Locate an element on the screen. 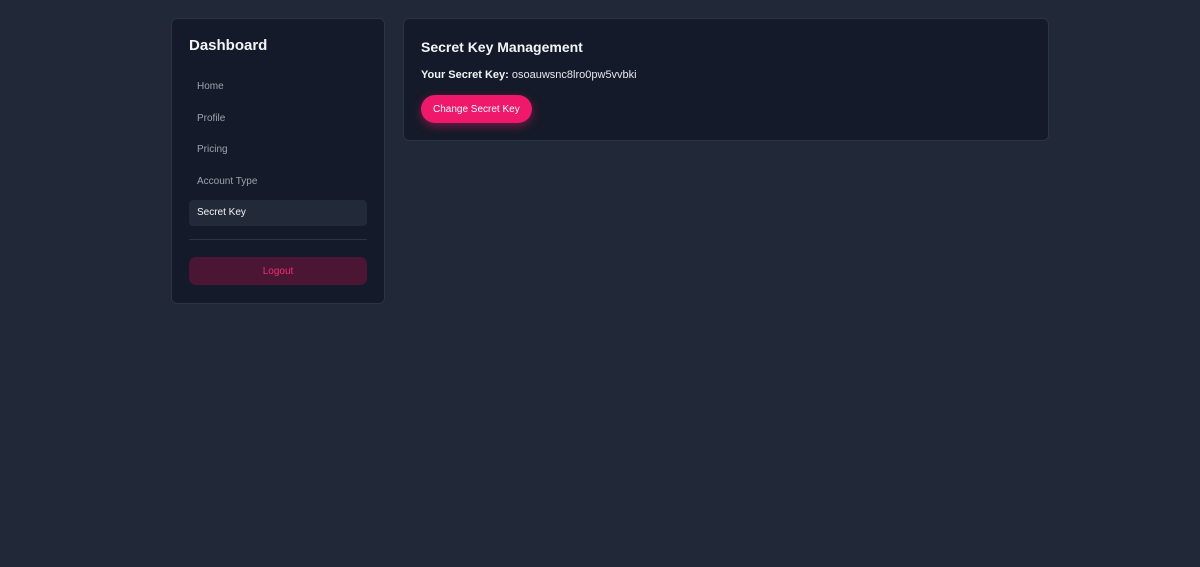 The height and width of the screenshot is (567, 1200). sidebar-item-pricing: Pricing is located at coordinates (278, 150).